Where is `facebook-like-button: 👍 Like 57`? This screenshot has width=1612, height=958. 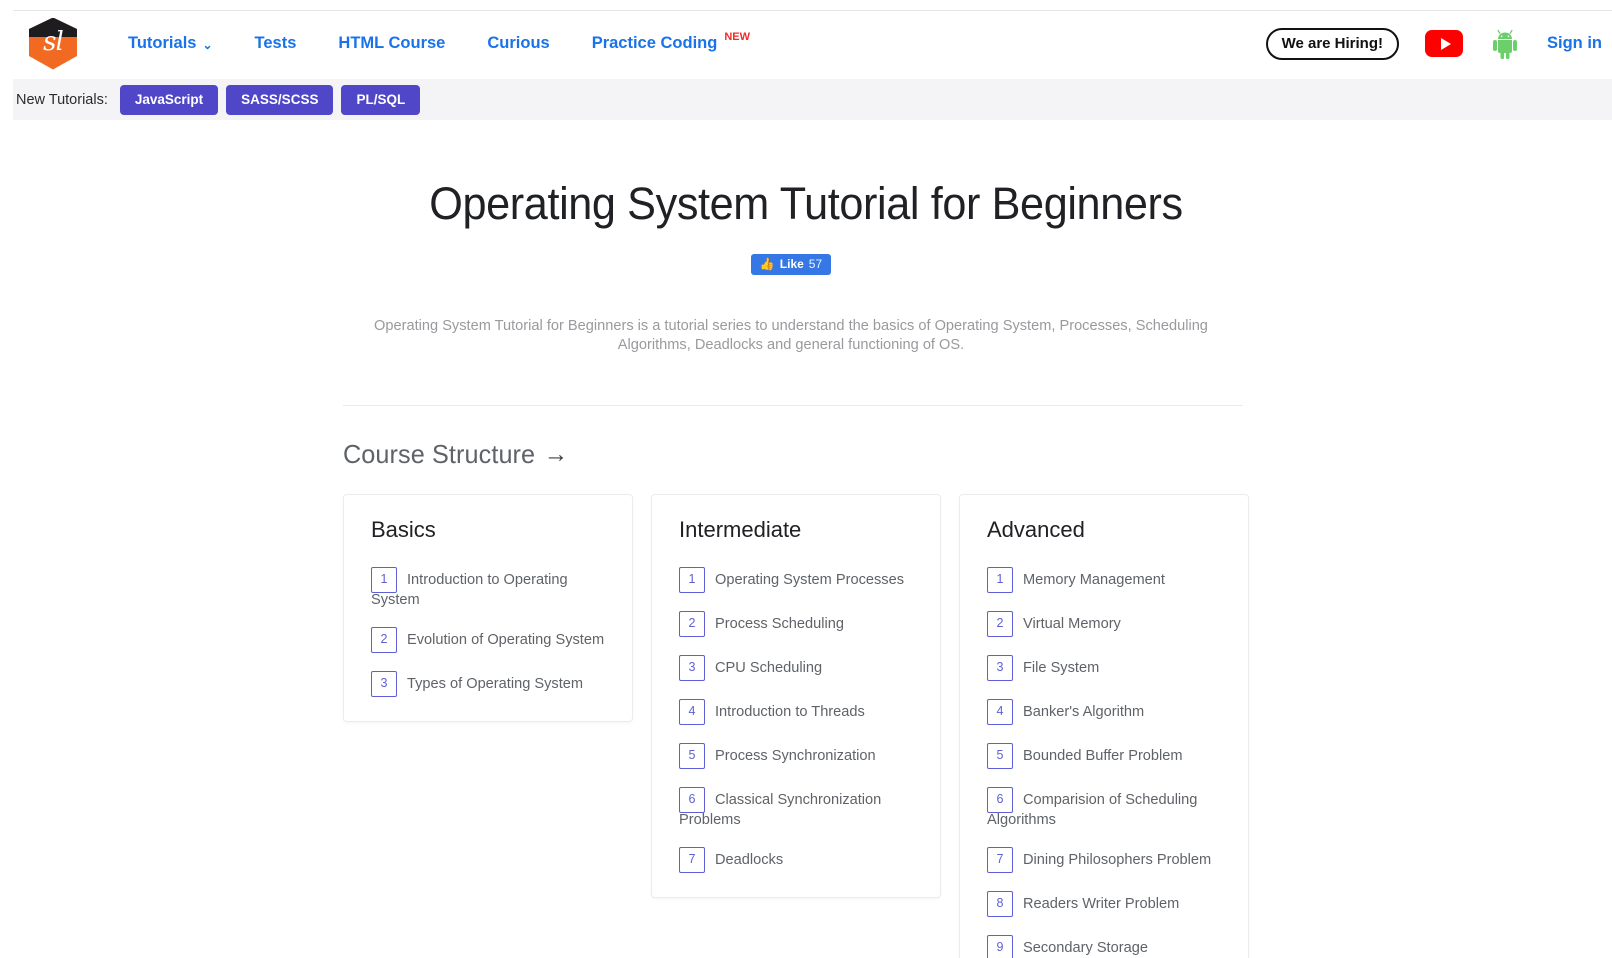 facebook-like-button: 👍 Like 57 is located at coordinates (791, 264).